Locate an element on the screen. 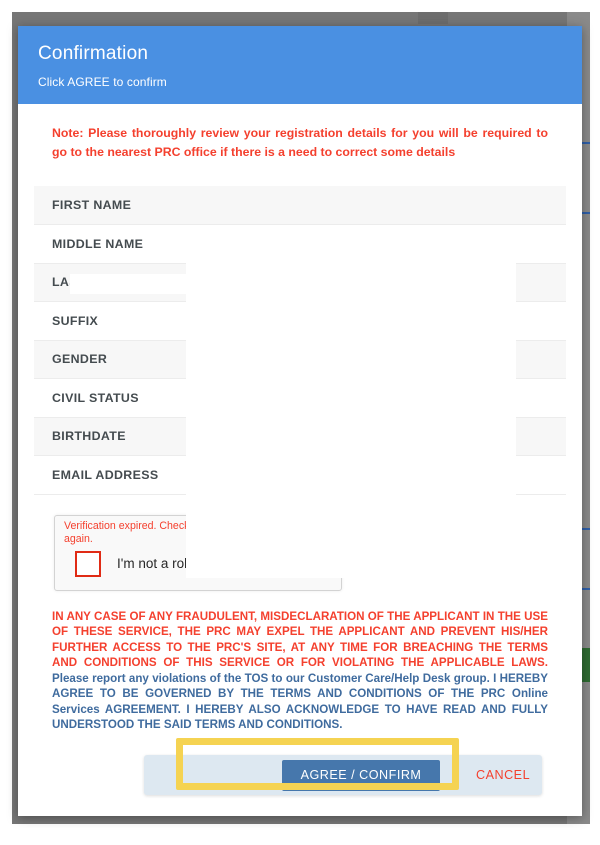  detail-value is located at coordinates (393, 205).